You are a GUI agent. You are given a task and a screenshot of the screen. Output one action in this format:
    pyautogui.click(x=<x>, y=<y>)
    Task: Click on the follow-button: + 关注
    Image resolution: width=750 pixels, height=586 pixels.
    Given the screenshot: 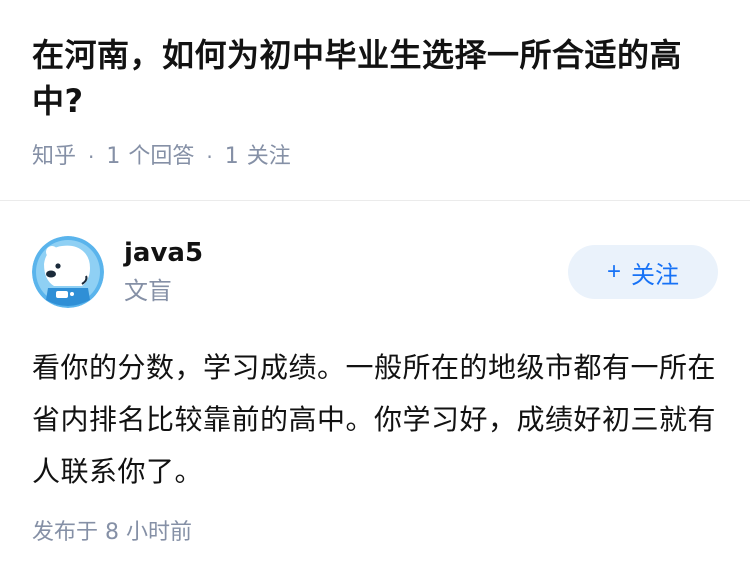 What is the action you would take?
    pyautogui.click(x=643, y=272)
    